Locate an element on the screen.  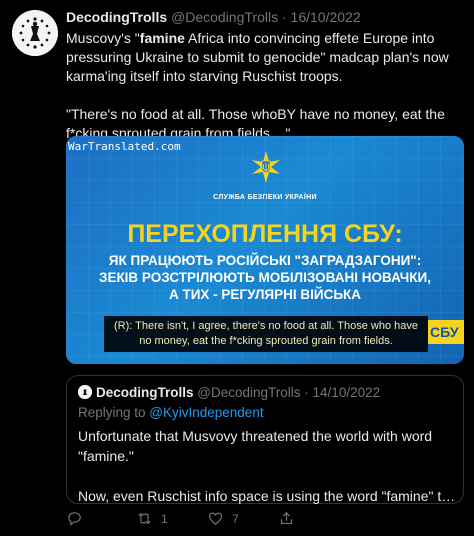
quoted-author-handle: @DecodingTrolls is located at coordinates (249, 392).